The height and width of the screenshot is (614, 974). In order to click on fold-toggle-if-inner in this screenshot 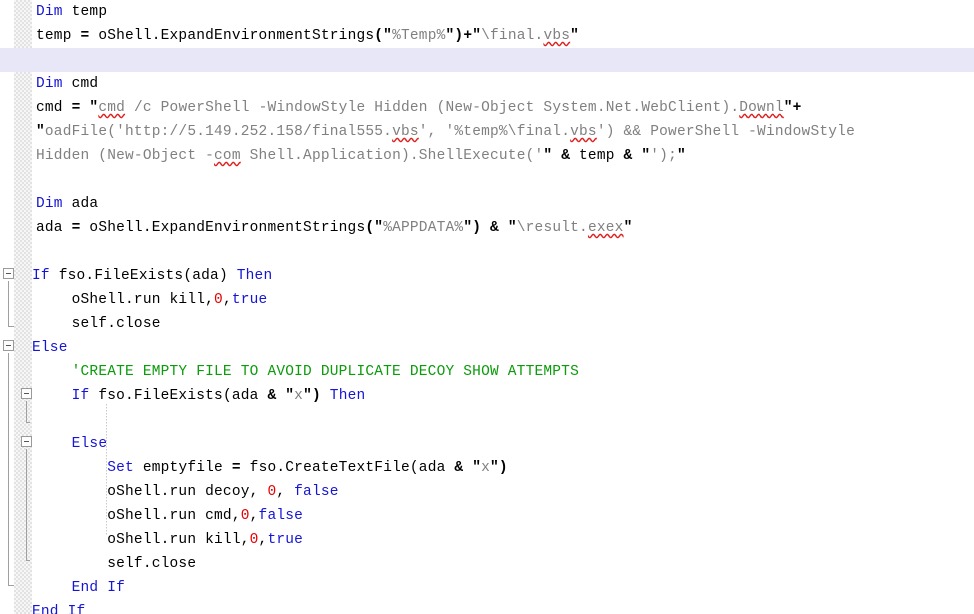, I will do `click(26, 393)`.